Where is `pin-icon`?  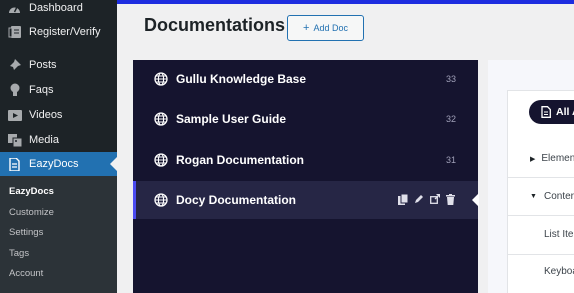 pin-icon is located at coordinates (14, 65).